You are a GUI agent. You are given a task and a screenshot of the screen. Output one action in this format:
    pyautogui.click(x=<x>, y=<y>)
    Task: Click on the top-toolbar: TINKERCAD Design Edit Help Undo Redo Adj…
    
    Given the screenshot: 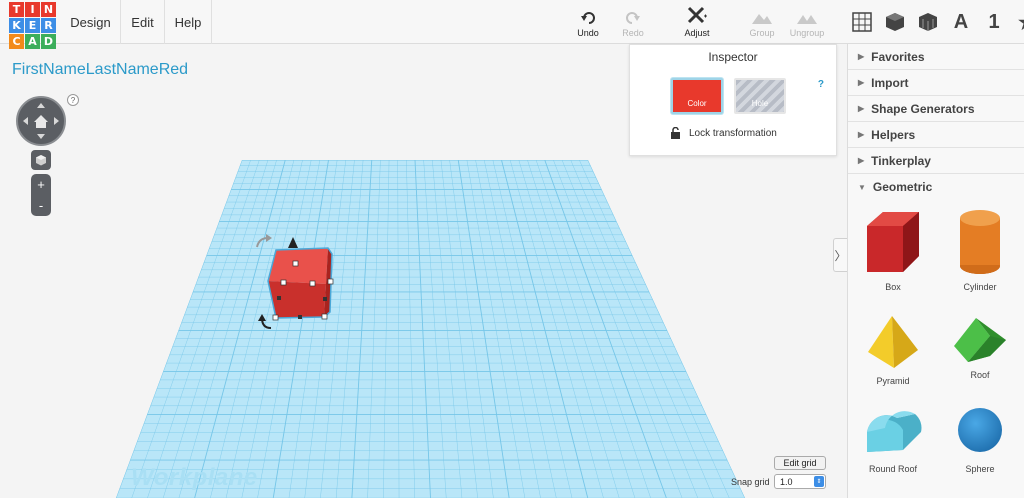 What is the action you would take?
    pyautogui.click(x=512, y=24)
    